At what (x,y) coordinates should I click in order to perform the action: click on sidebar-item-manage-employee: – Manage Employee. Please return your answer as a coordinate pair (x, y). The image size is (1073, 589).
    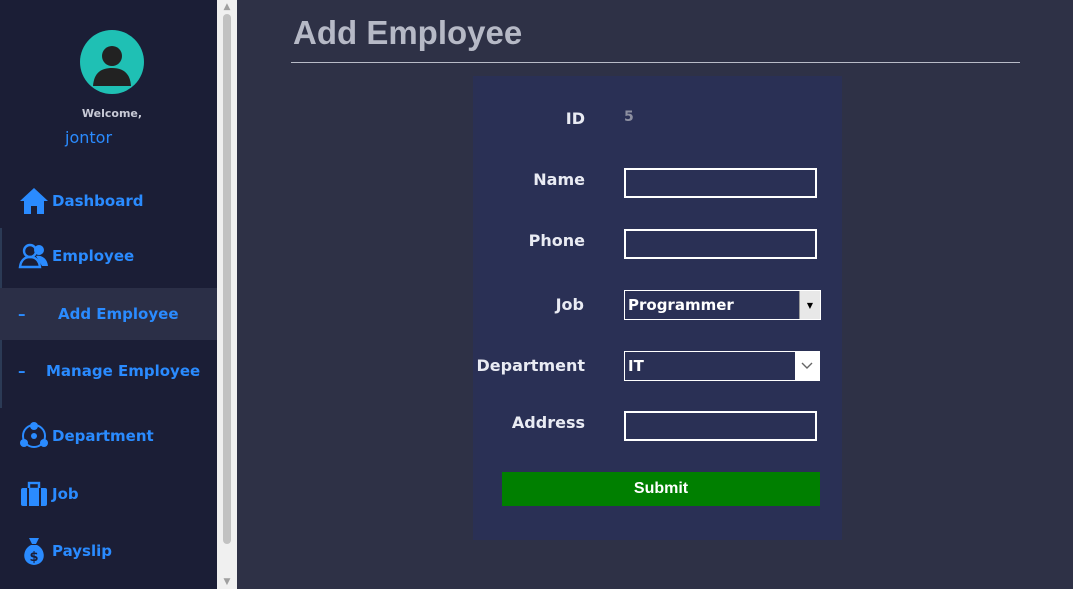
    Looking at the image, I should click on (108, 371).